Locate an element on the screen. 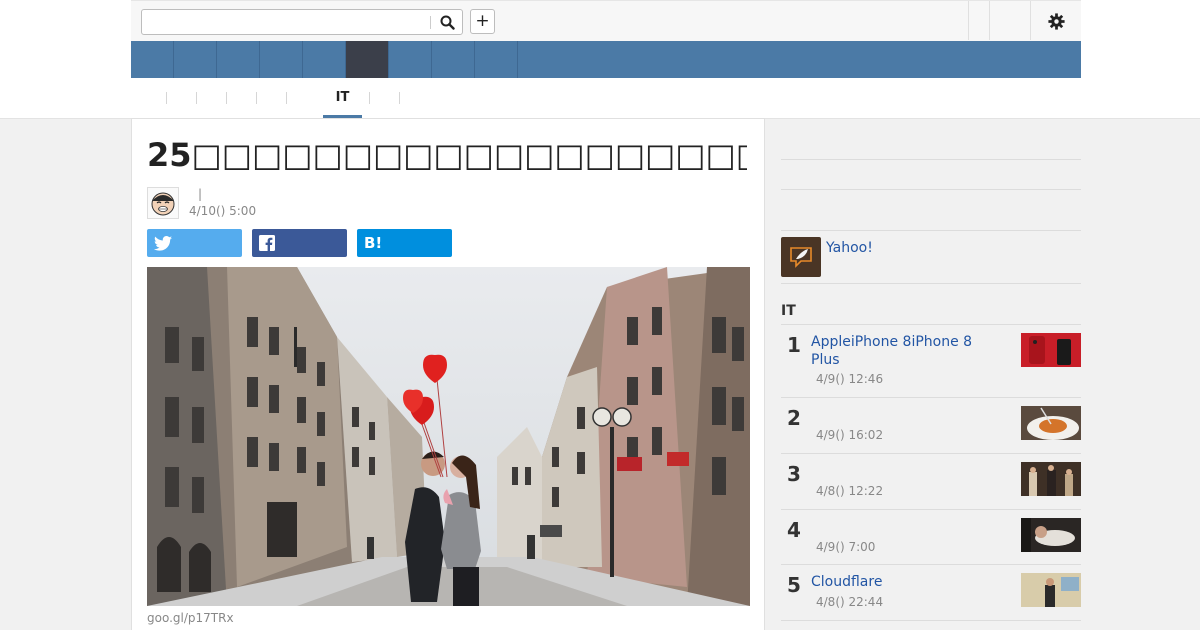 The image size is (1200, 630). search-input is located at coordinates (286, 22).